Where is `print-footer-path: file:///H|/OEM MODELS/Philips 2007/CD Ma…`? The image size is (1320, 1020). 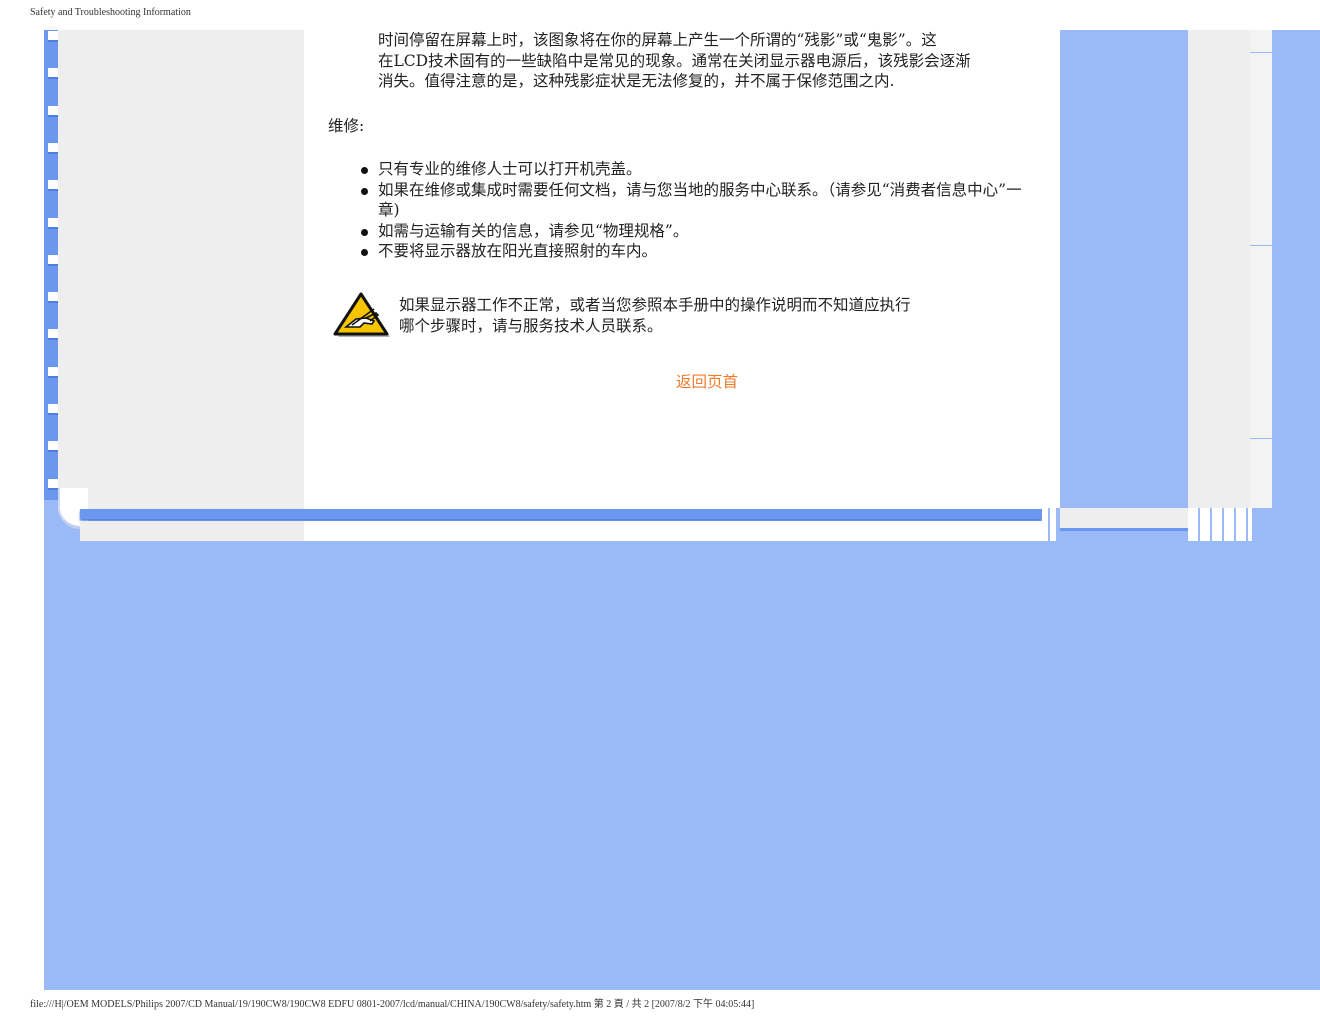
print-footer-path: file:///H|/OEM MODELS/Philips 2007/CD Ma… is located at coordinates (392, 1004).